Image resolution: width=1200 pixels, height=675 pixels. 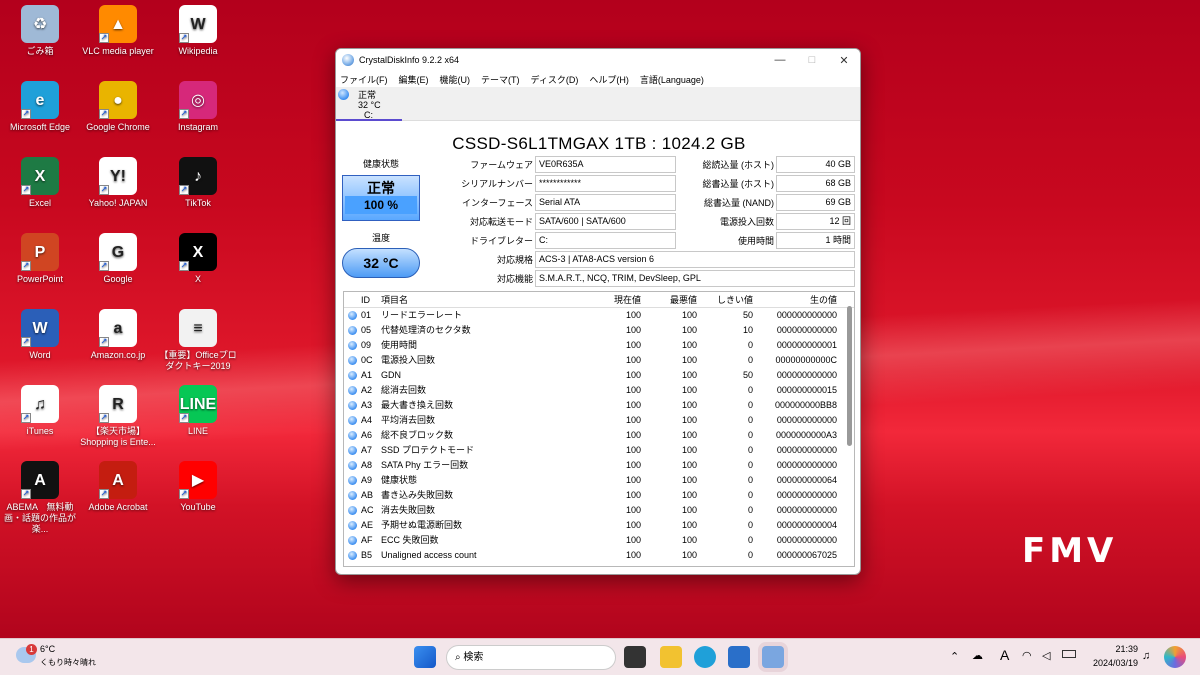 What do you see at coordinates (599, 345) in the screenshot?
I see `table-row: 09 使用時間 100 100 0 000000000001` at bounding box center [599, 345].